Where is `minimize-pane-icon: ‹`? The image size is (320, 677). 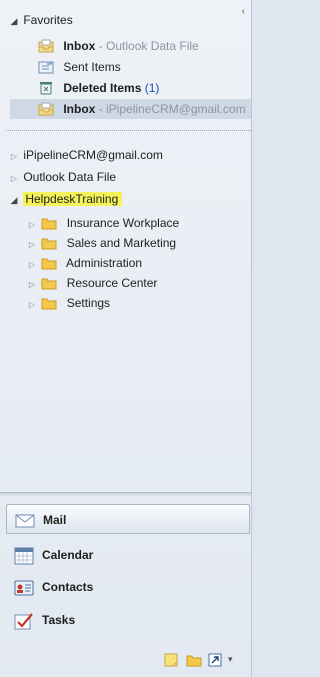 minimize-pane-icon: ‹ is located at coordinates (243, 11).